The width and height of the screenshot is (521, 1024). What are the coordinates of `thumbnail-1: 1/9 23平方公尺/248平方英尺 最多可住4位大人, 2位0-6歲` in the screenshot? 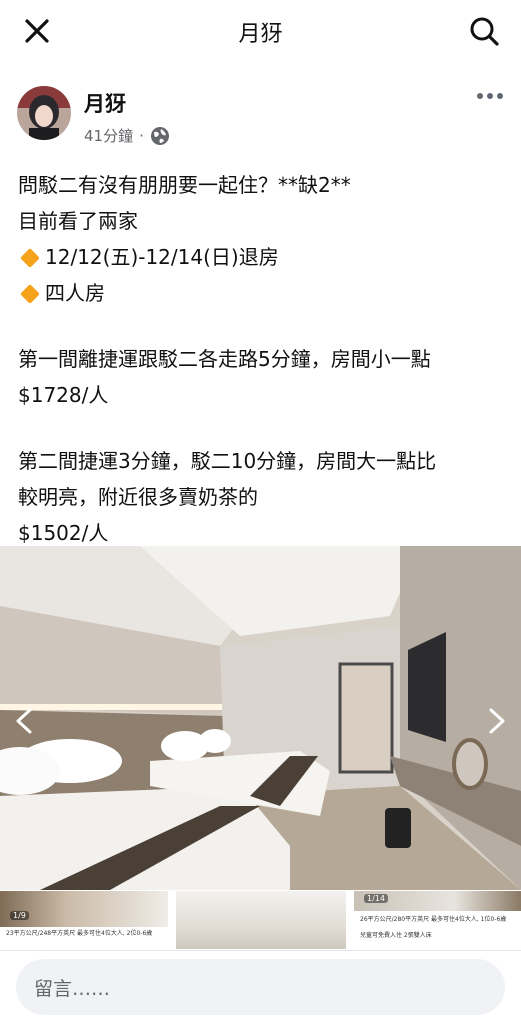 It's located at (84, 920).